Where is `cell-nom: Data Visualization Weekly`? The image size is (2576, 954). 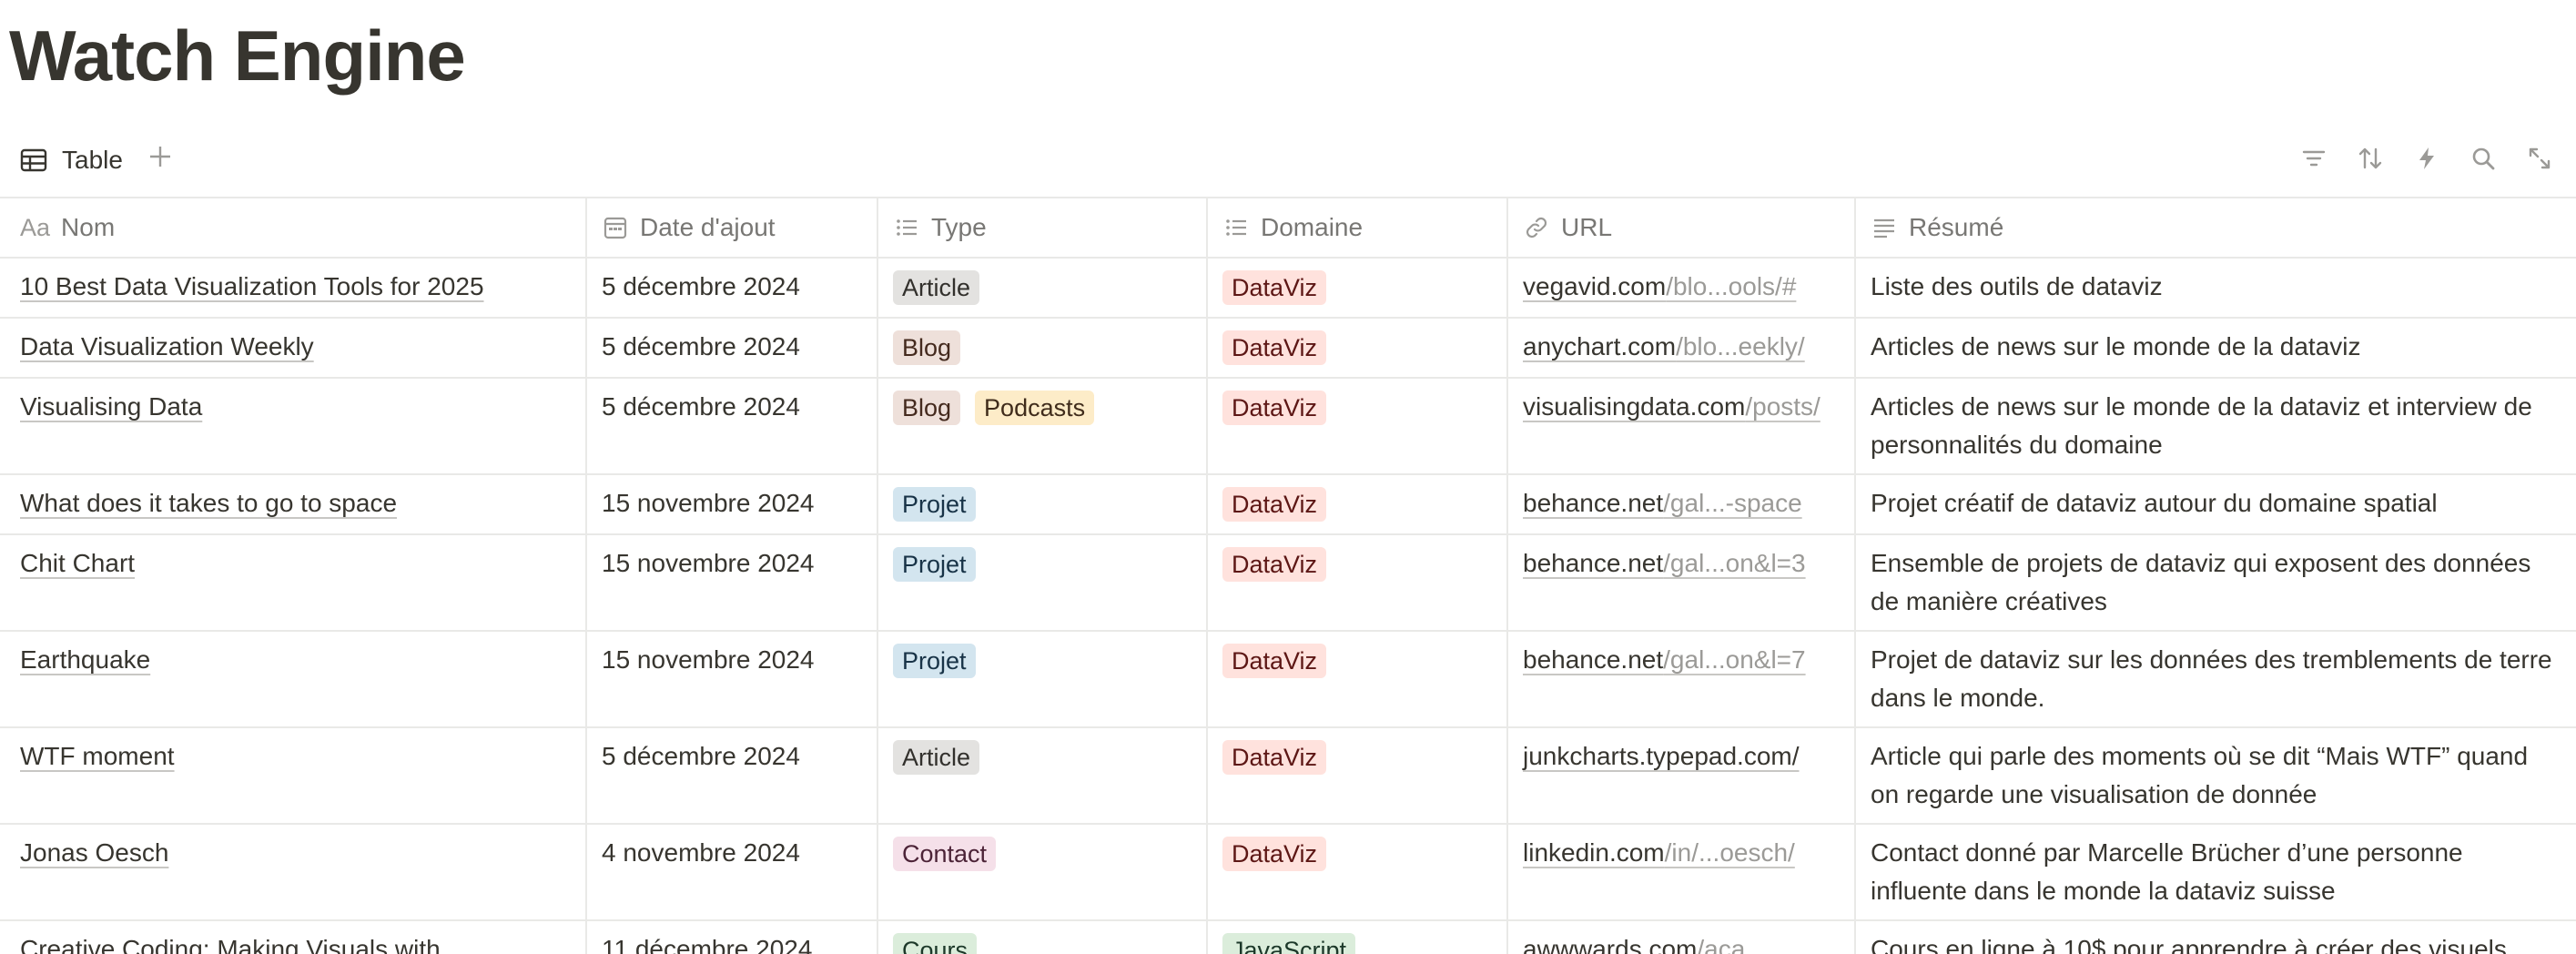 cell-nom: Data Visualization Weekly is located at coordinates (293, 348).